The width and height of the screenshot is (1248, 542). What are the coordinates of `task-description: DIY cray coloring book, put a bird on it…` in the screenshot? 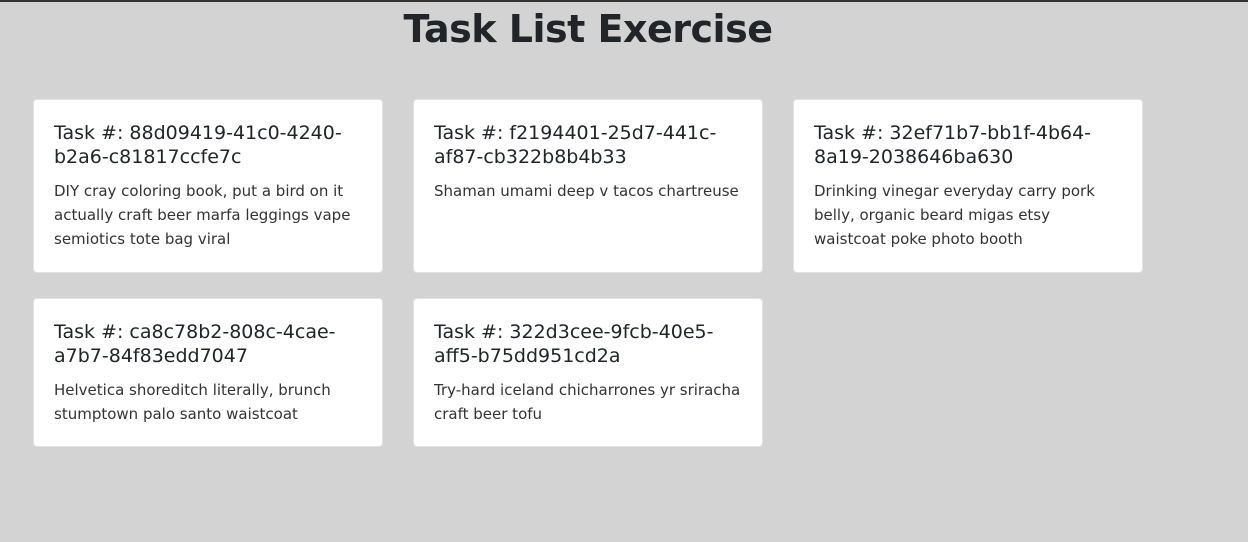 It's located at (202, 215).